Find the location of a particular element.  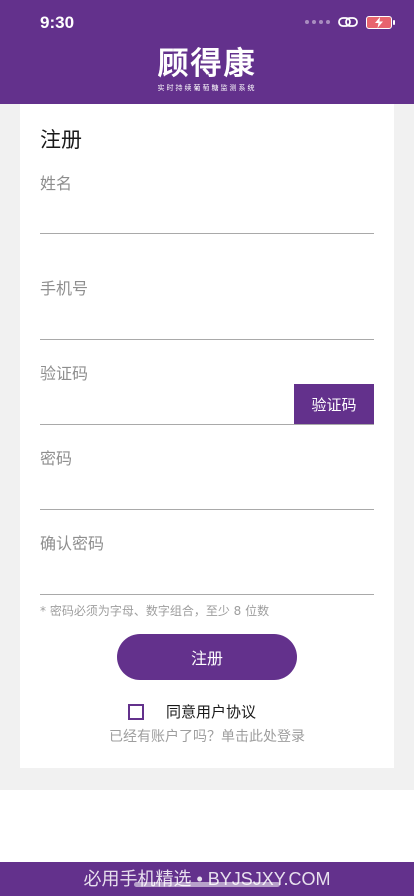

signal-icon is located at coordinates (317, 22).